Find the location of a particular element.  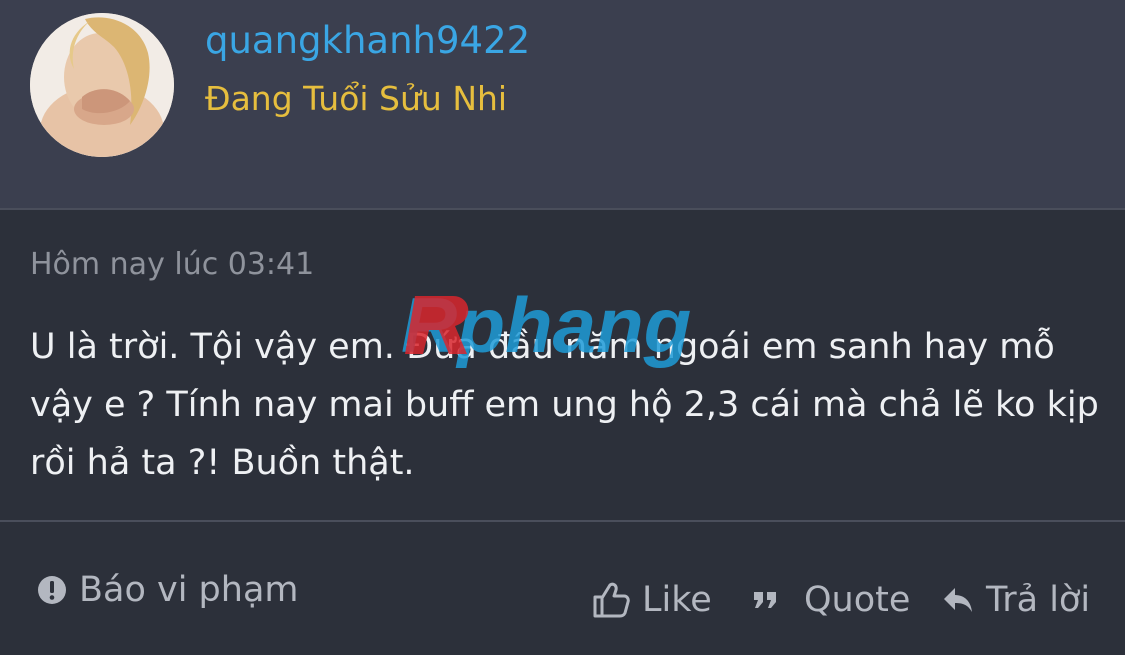

like-button: Like is located at coordinates (652, 600).